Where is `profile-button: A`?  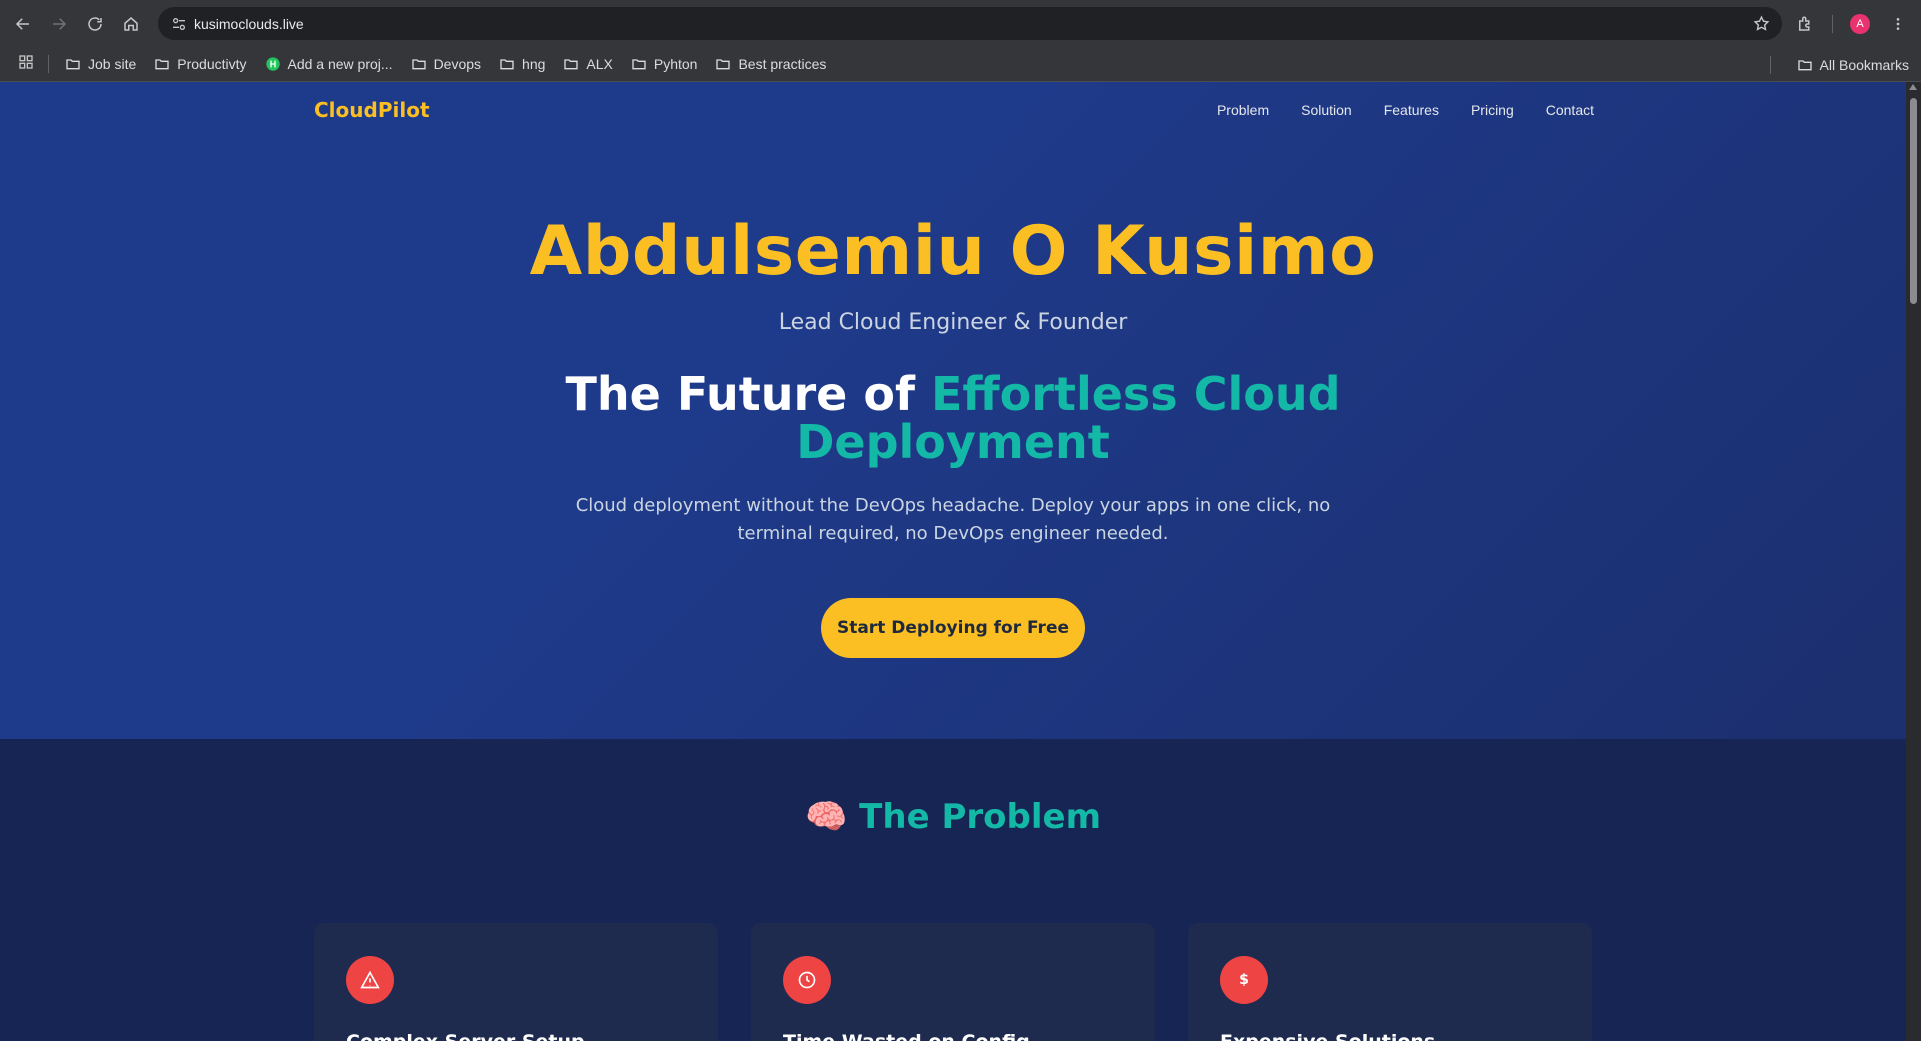
profile-button: A is located at coordinates (1860, 23).